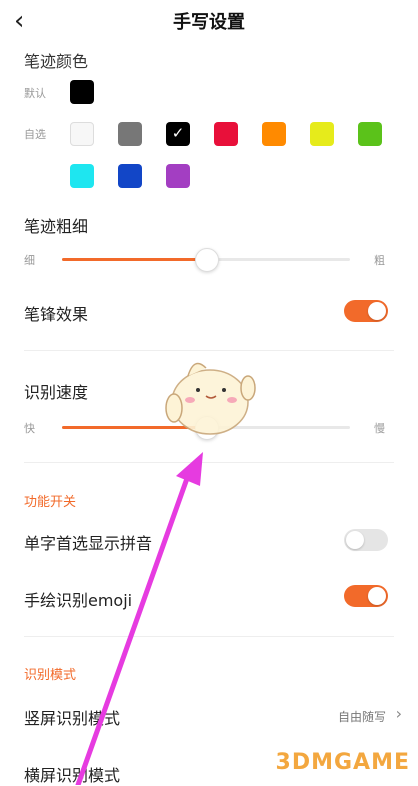 This screenshot has width=418, height=786. Describe the element at coordinates (178, 176) in the screenshot. I see `color-swatch-purple` at that location.